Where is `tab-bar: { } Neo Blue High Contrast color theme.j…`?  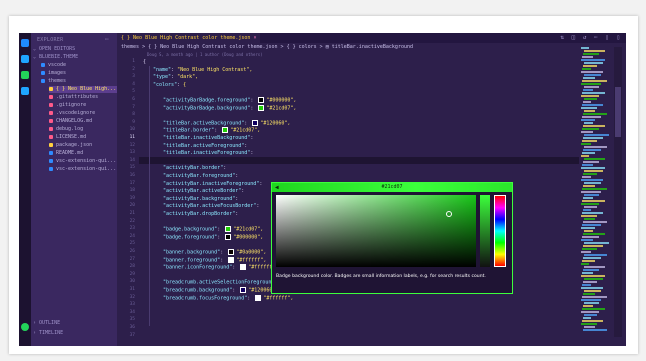 tab-bar: { } Neo Blue High Contrast color theme.j… is located at coordinates (371, 38).